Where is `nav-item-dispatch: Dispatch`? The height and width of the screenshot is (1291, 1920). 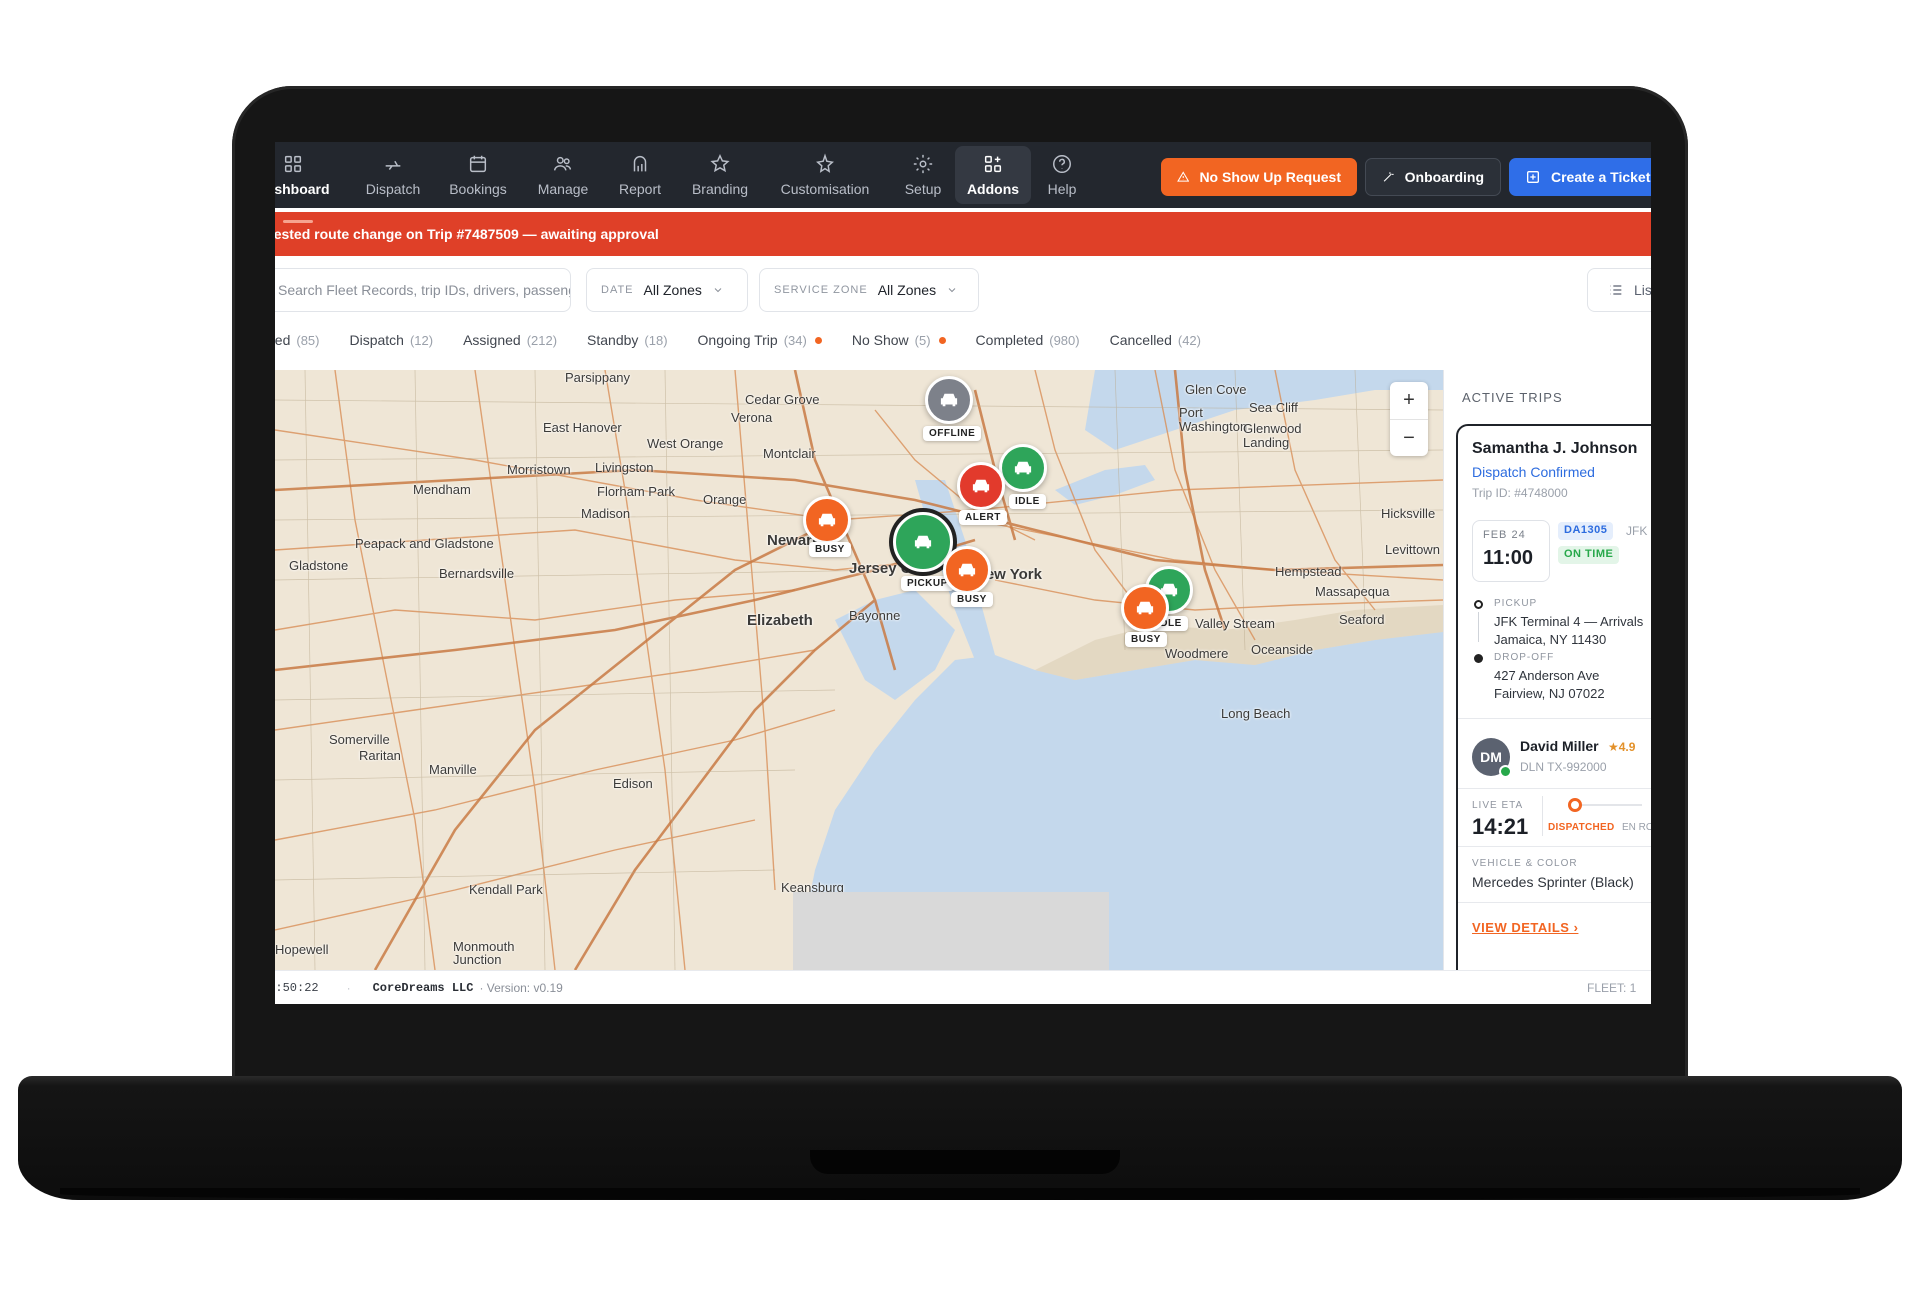
nav-item-dispatch: Dispatch is located at coordinates (393, 175).